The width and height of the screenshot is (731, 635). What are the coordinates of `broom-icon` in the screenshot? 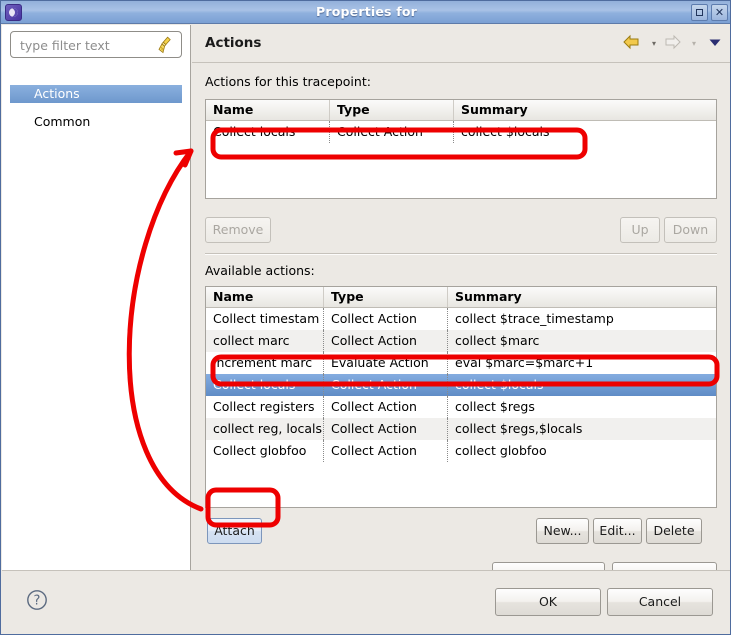 It's located at (165, 45).